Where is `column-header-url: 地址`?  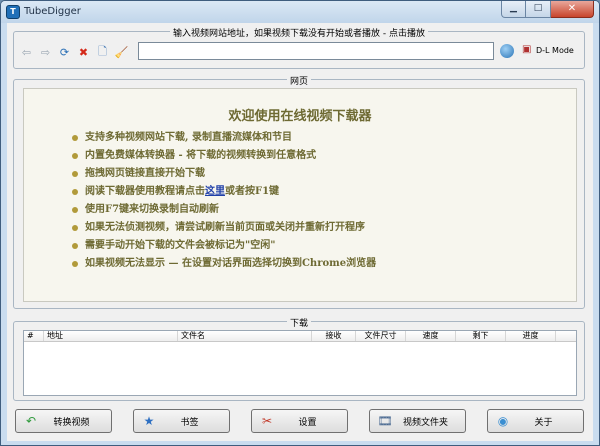
column-header-url: 地址 is located at coordinates (111, 336).